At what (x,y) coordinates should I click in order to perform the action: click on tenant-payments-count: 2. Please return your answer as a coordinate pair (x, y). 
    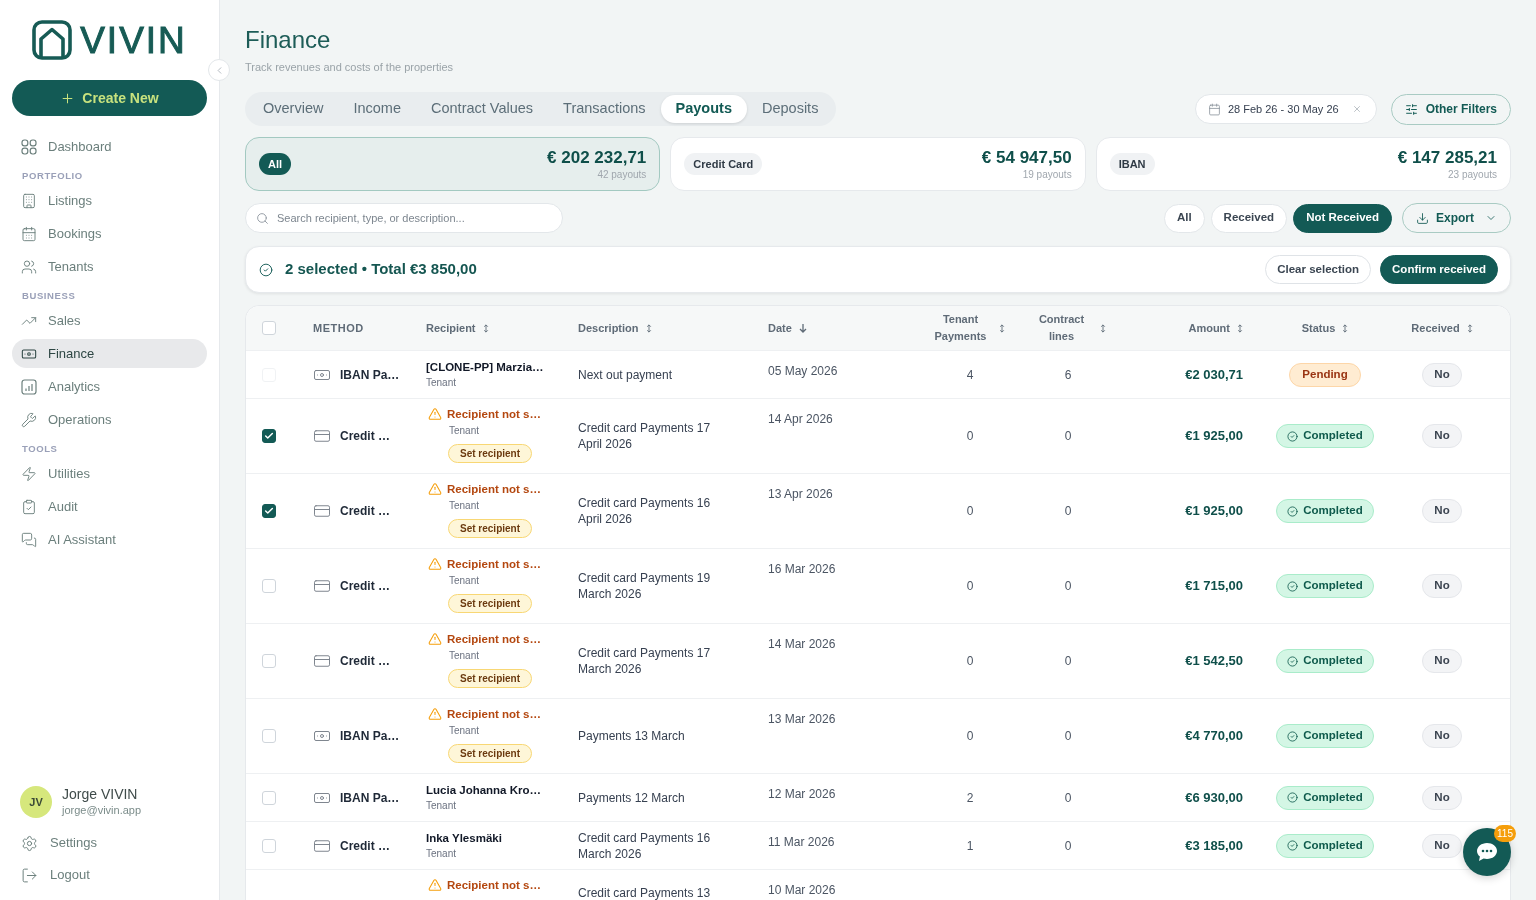
    Looking at the image, I should click on (969, 798).